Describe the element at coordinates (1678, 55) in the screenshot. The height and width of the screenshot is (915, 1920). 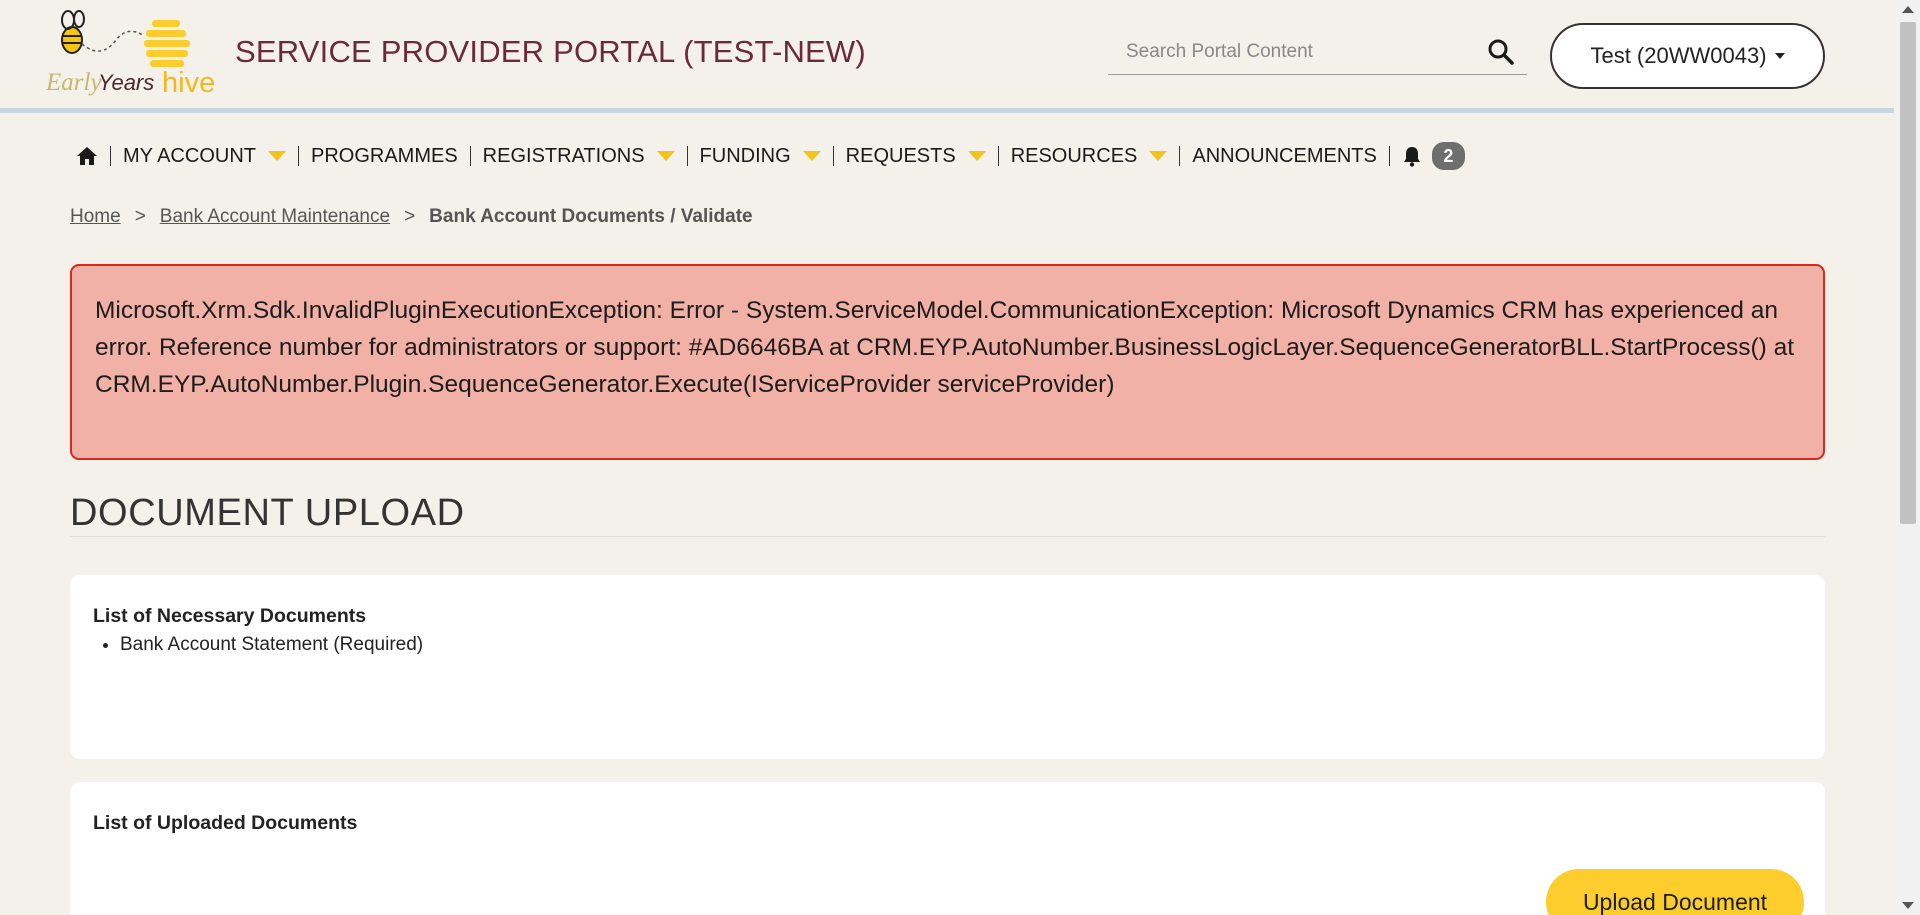
I see `account-label: Test (20WW0043)` at that location.